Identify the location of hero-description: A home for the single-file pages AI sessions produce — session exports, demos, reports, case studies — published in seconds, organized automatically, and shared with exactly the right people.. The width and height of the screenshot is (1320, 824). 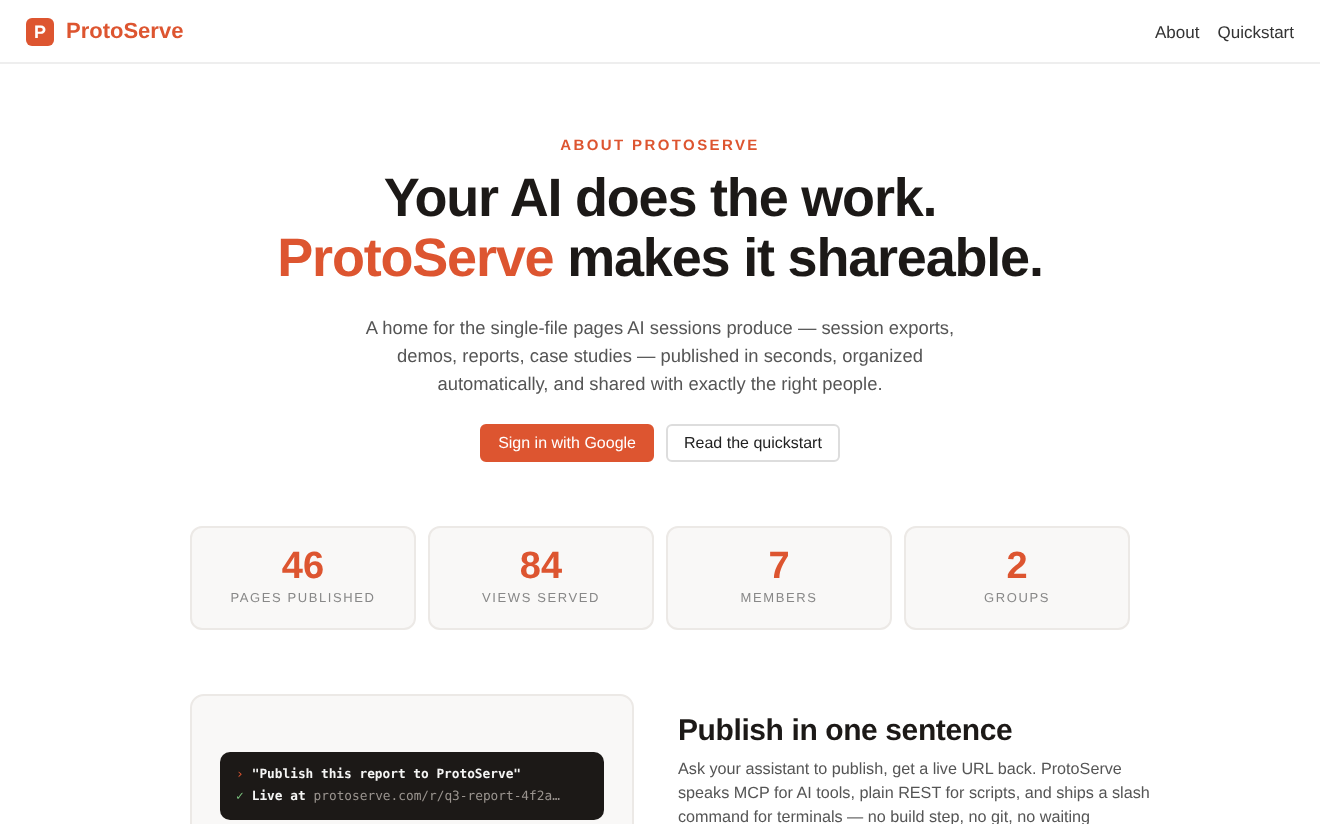
(660, 357).